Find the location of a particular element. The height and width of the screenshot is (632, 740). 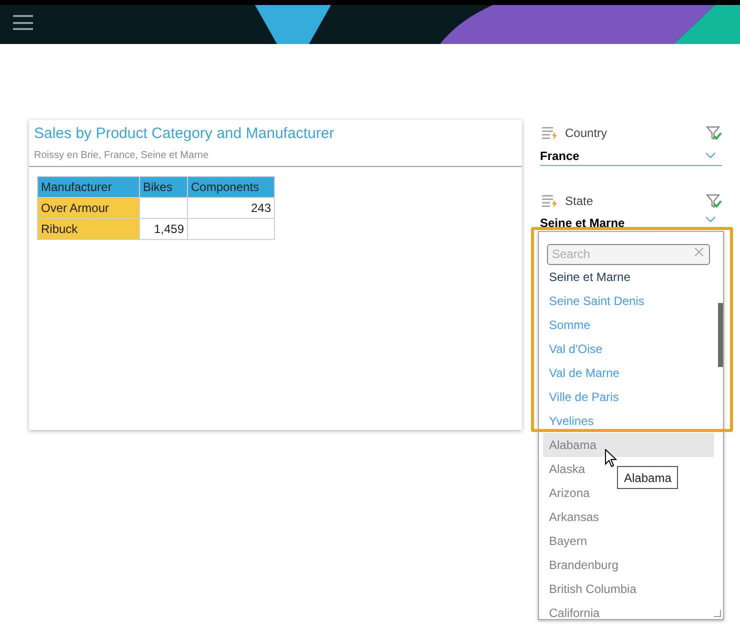

table-cell: 1,459 is located at coordinates (164, 229).